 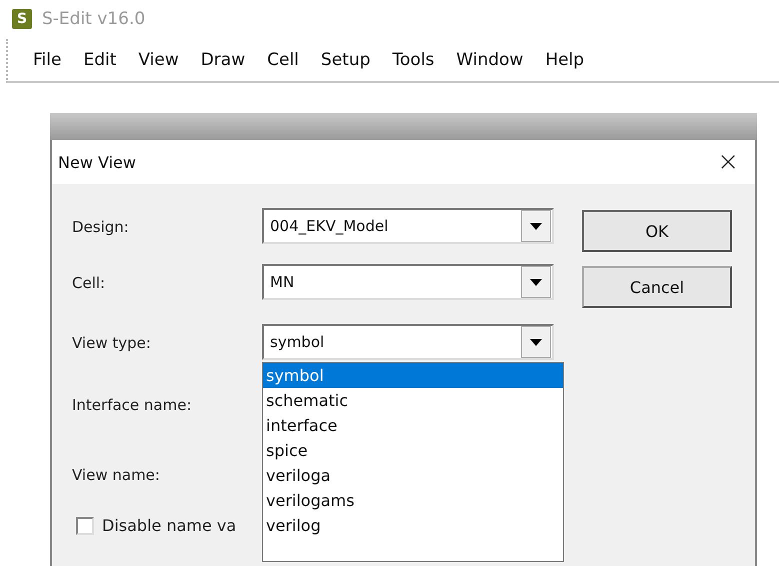 What do you see at coordinates (413, 60) in the screenshot?
I see `menu-item: Tools` at bounding box center [413, 60].